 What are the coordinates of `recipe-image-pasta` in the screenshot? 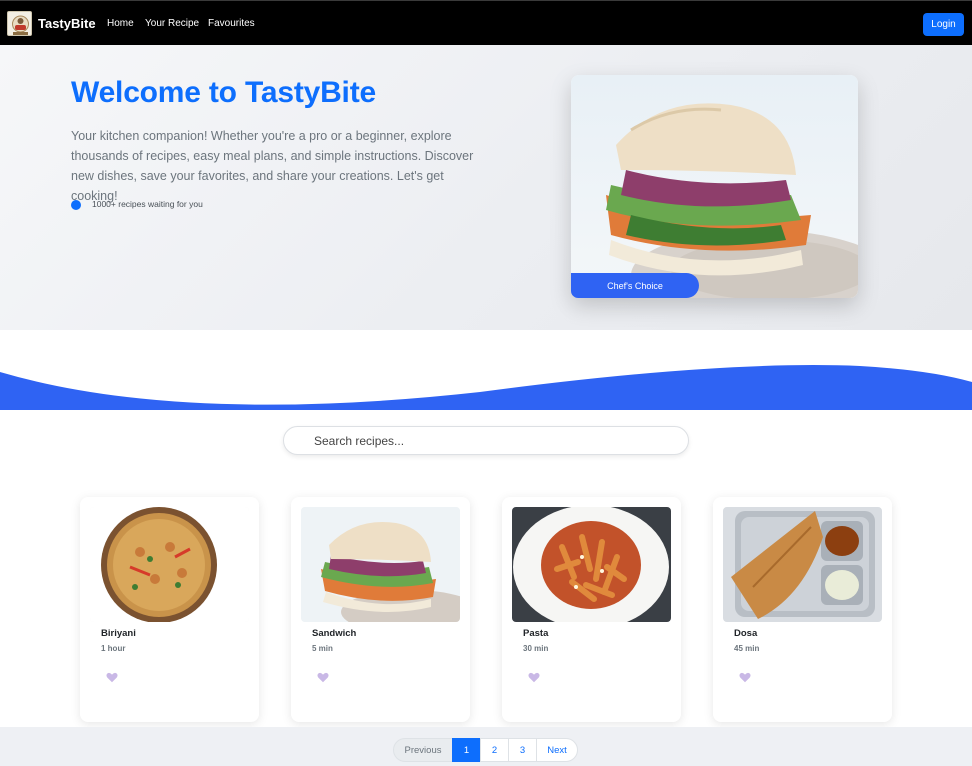 It's located at (591, 564).